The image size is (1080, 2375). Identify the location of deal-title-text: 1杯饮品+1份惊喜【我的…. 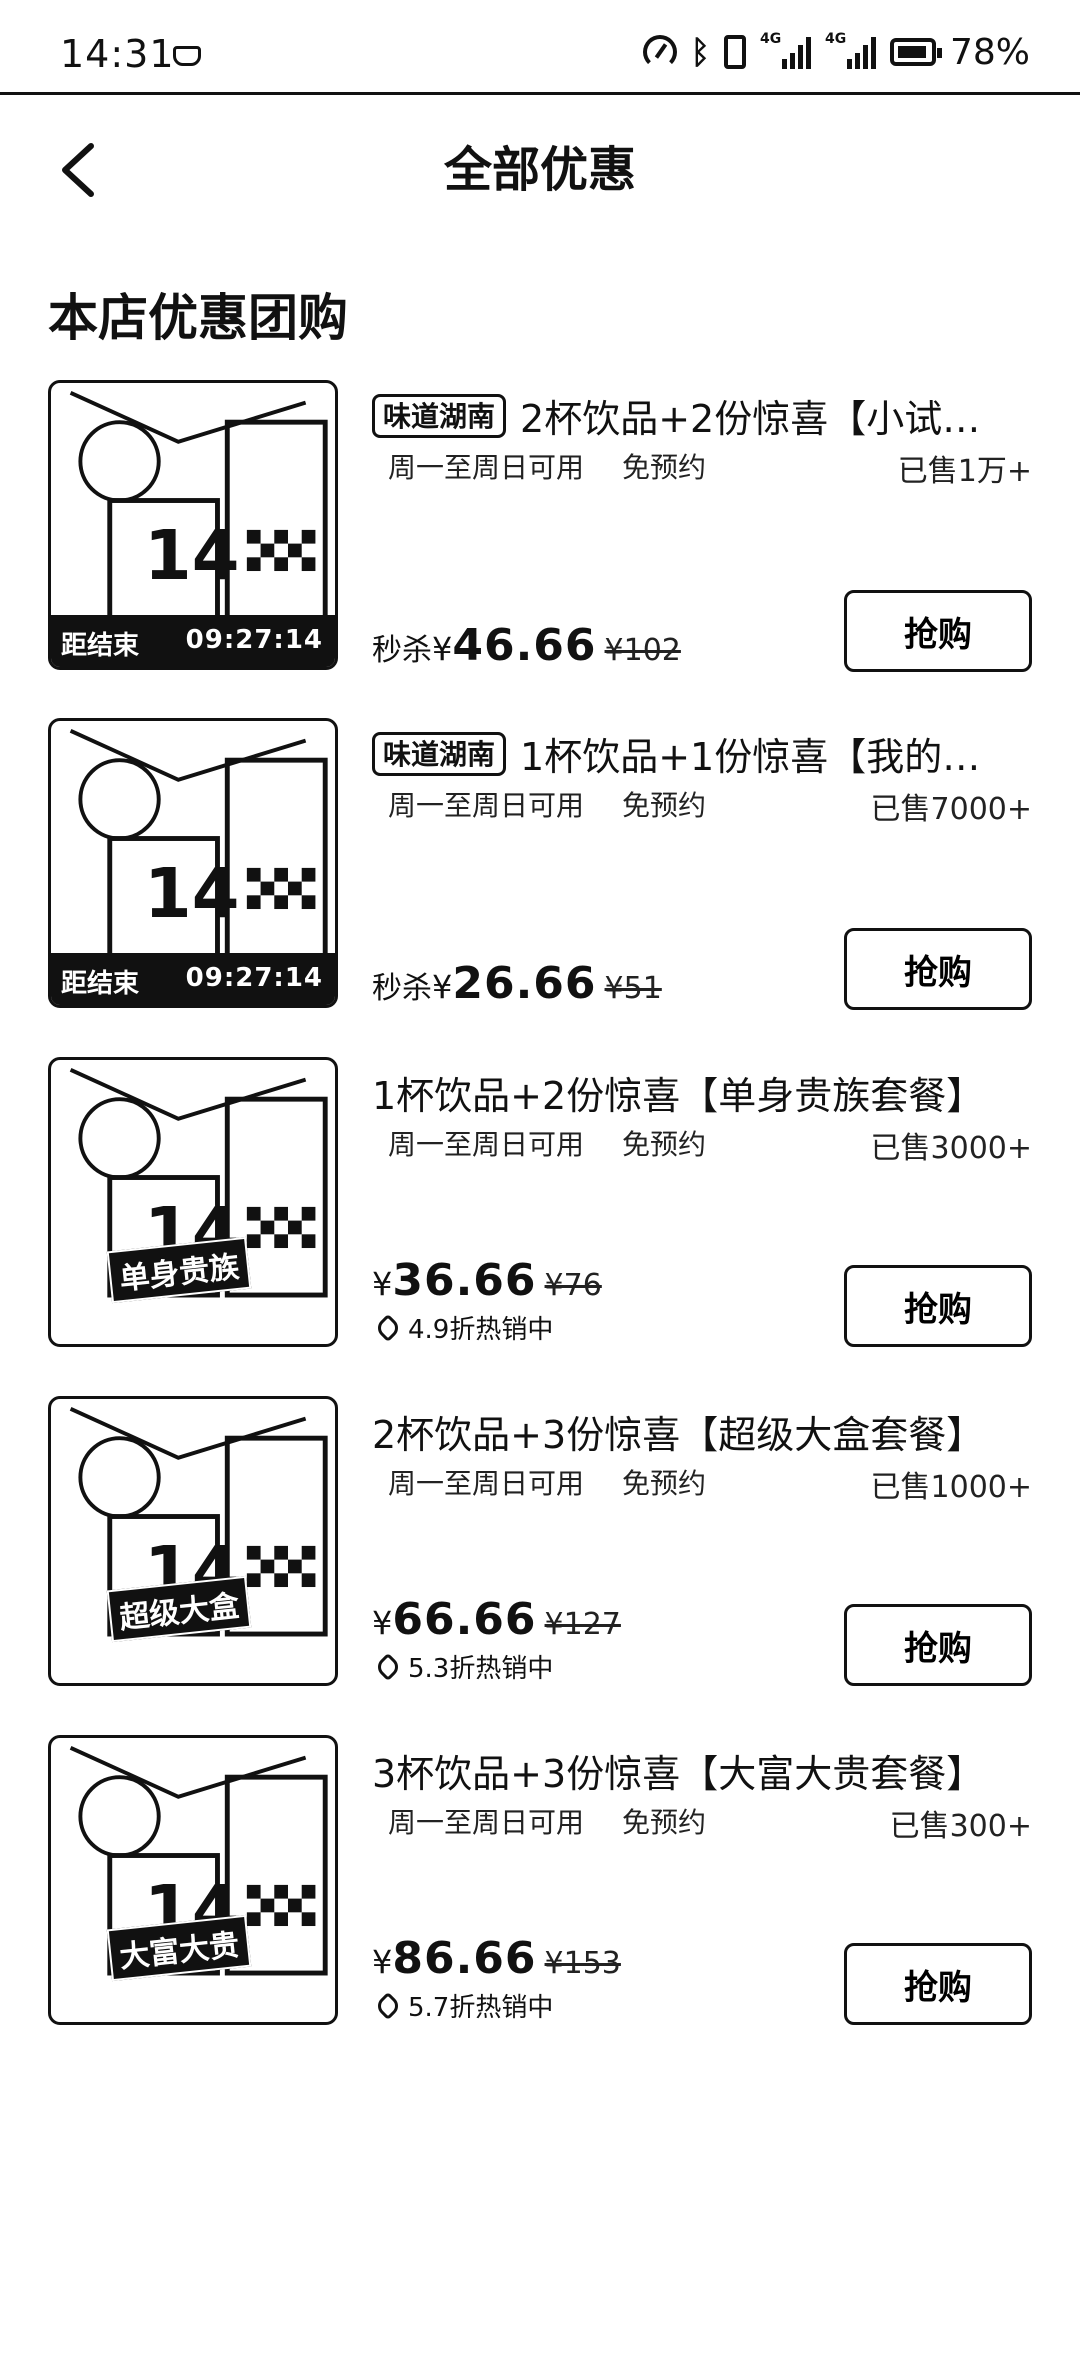
(750, 757).